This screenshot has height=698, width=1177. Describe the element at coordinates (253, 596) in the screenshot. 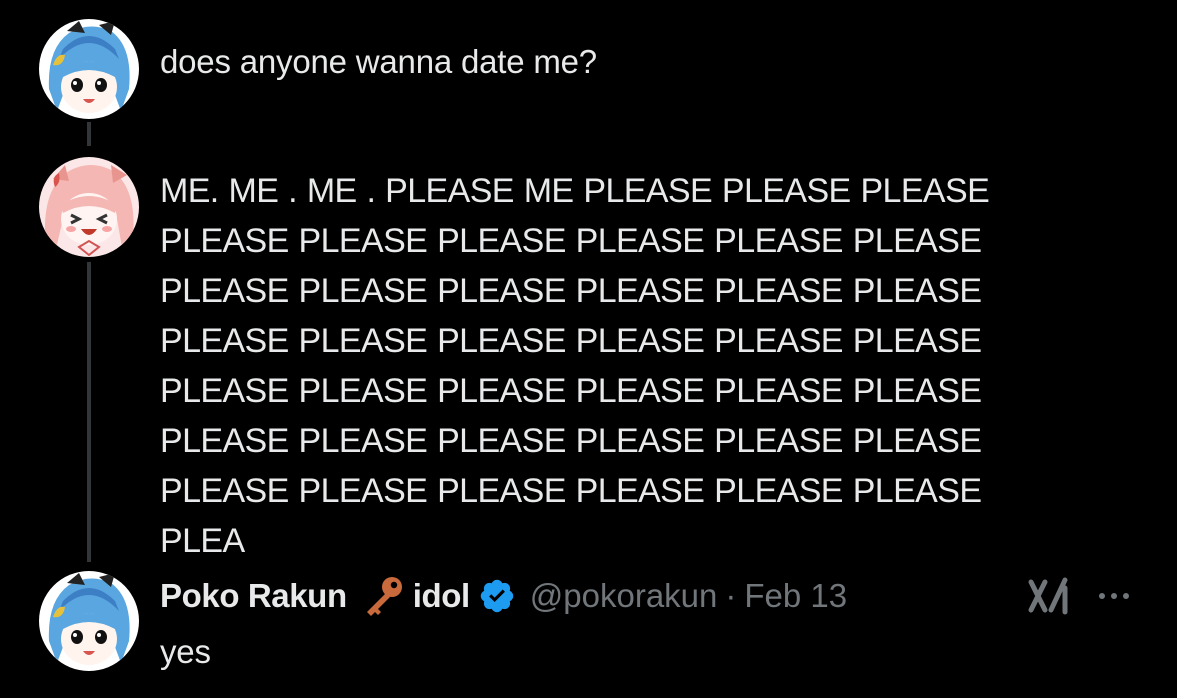

I see `display-name: Poko Rakun` at that location.